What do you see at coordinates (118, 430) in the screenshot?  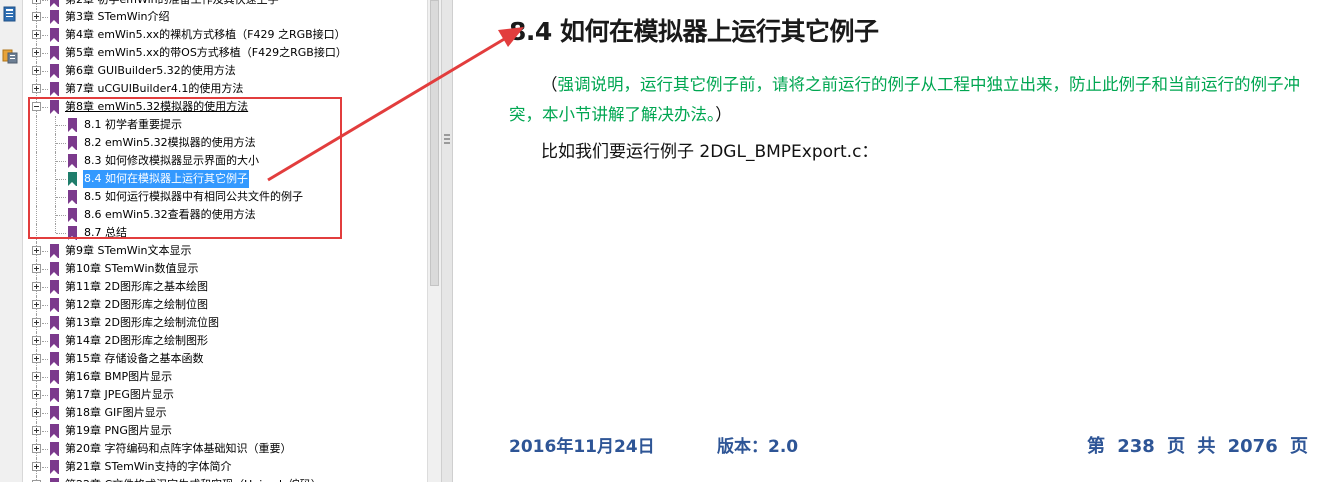 I see `tree-item-label: 第19章 PNG图片显示` at bounding box center [118, 430].